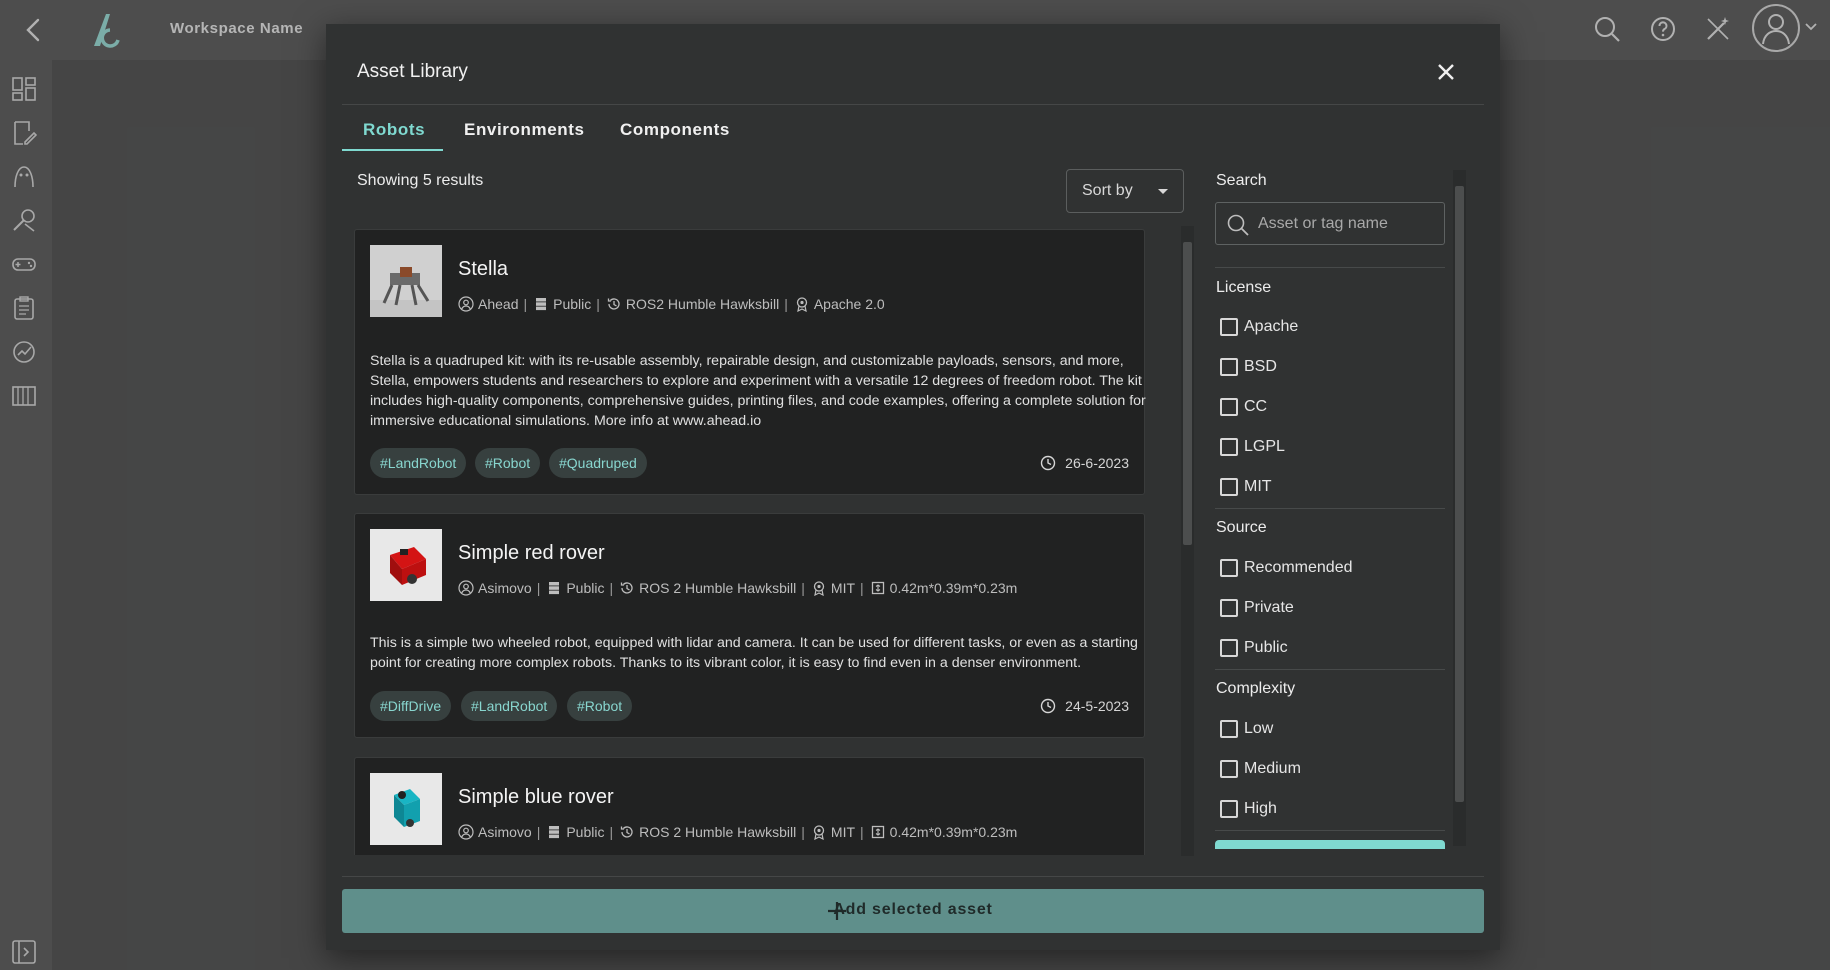 The image size is (1830, 970). What do you see at coordinates (1097, 463) in the screenshot?
I see `asset-date-text: 26-6-2023` at bounding box center [1097, 463].